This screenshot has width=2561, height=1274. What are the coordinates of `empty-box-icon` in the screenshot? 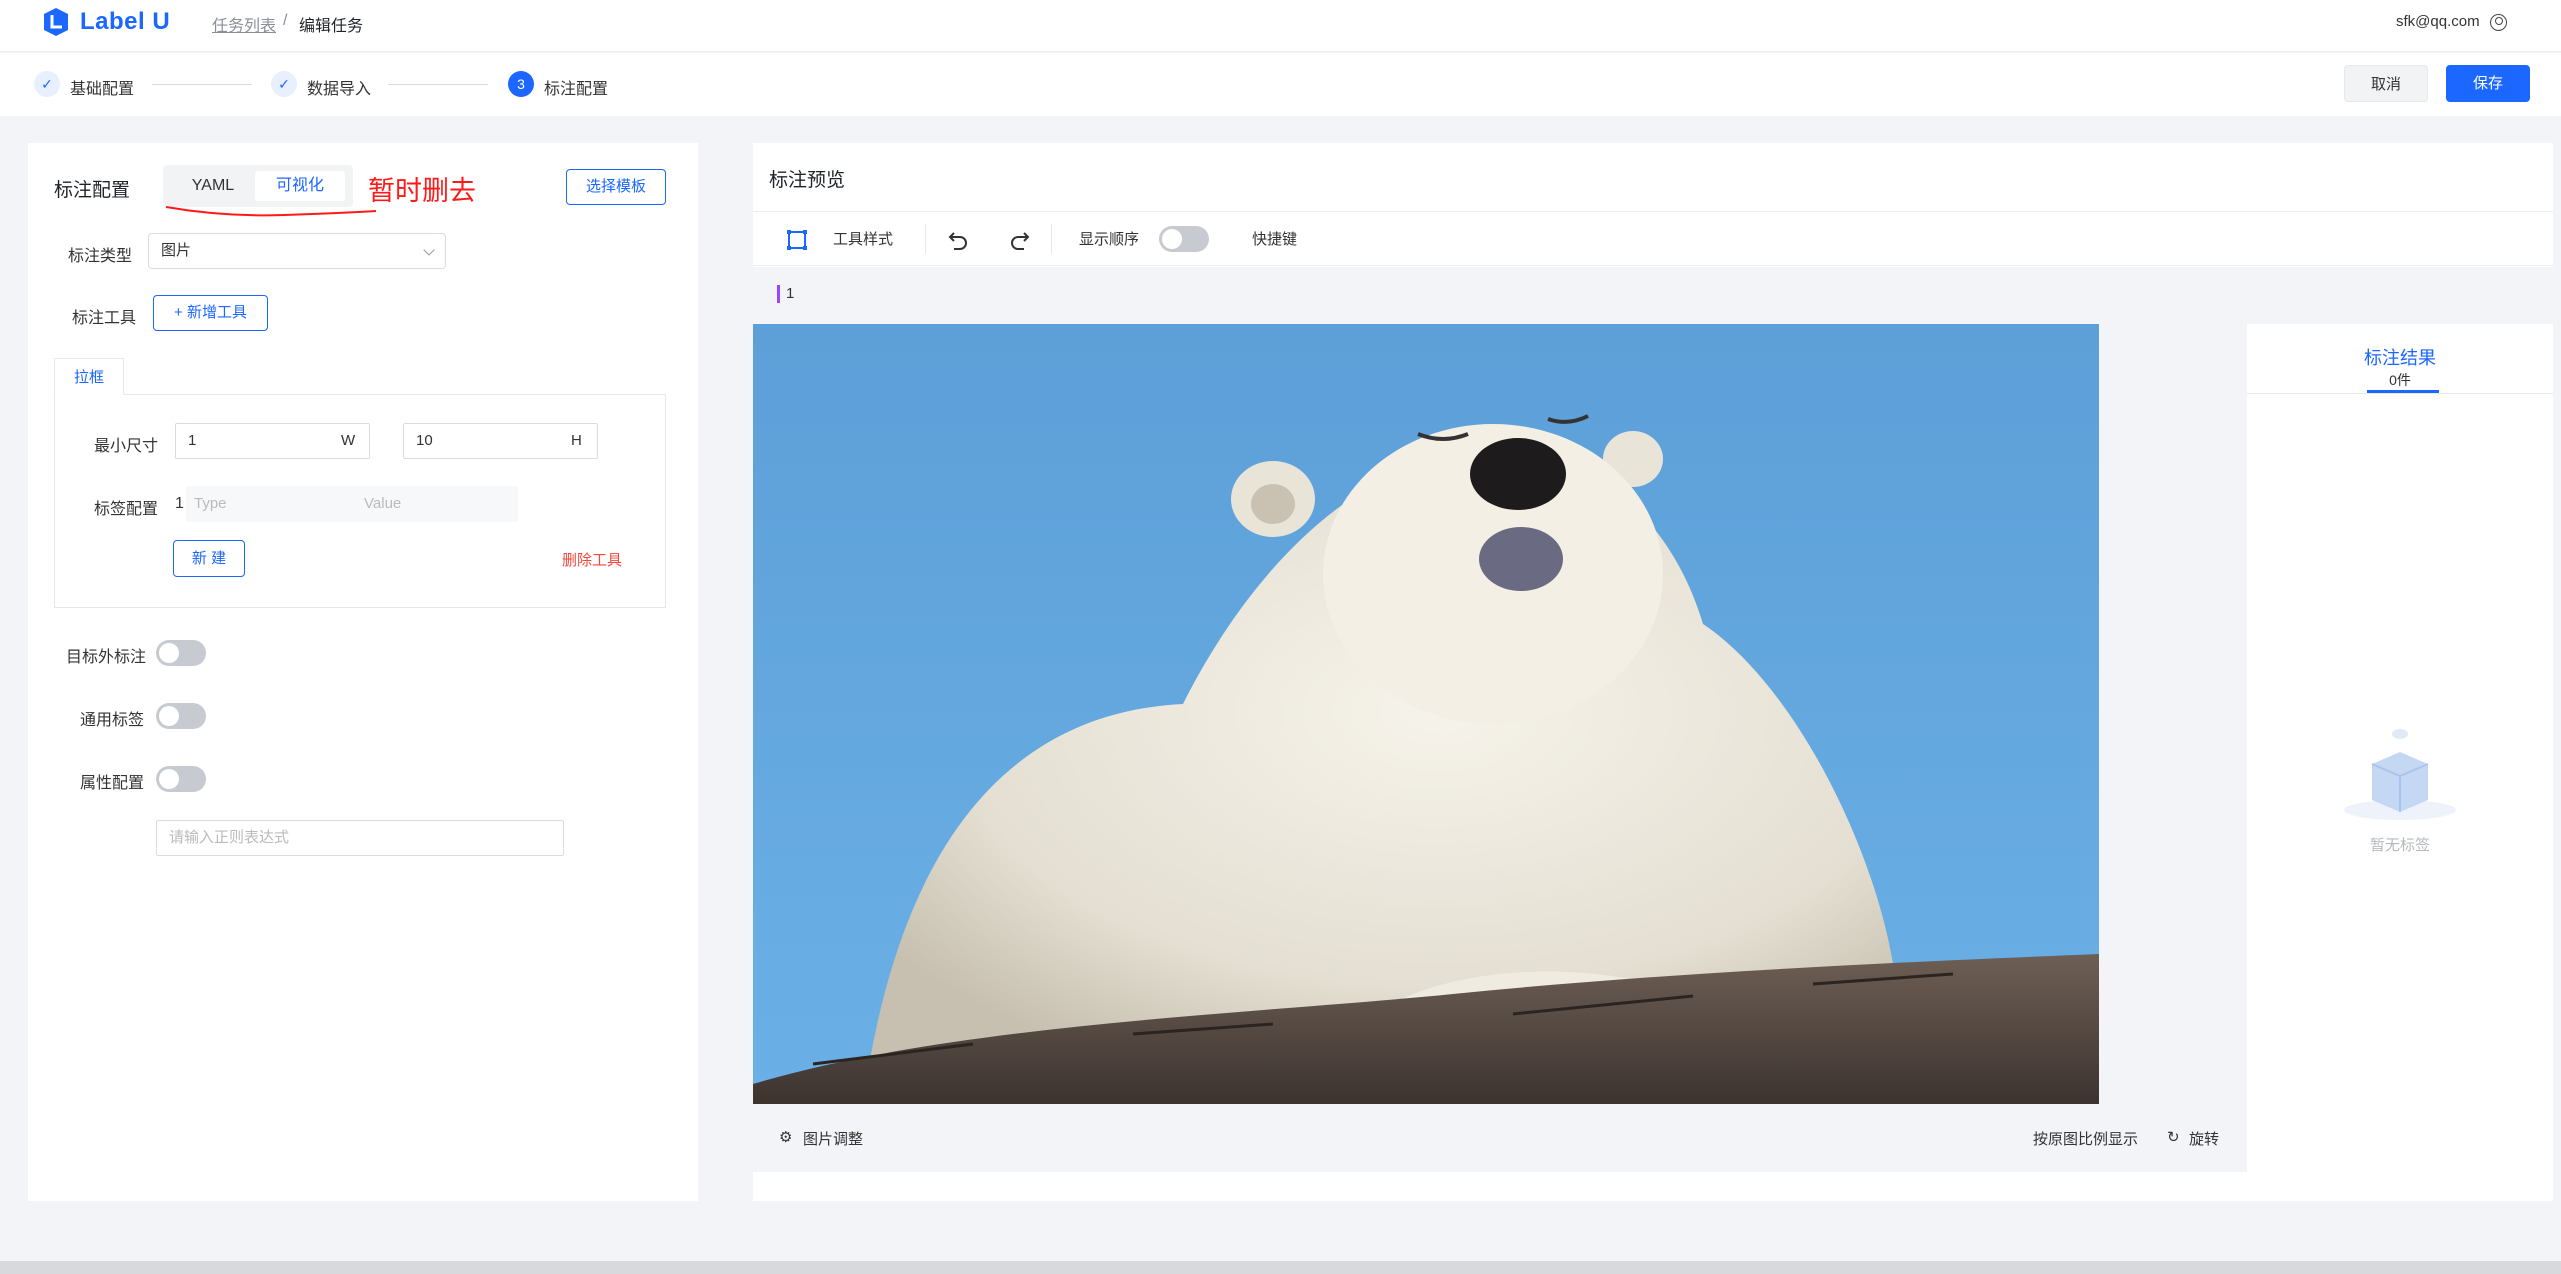 It's located at (2400, 774).